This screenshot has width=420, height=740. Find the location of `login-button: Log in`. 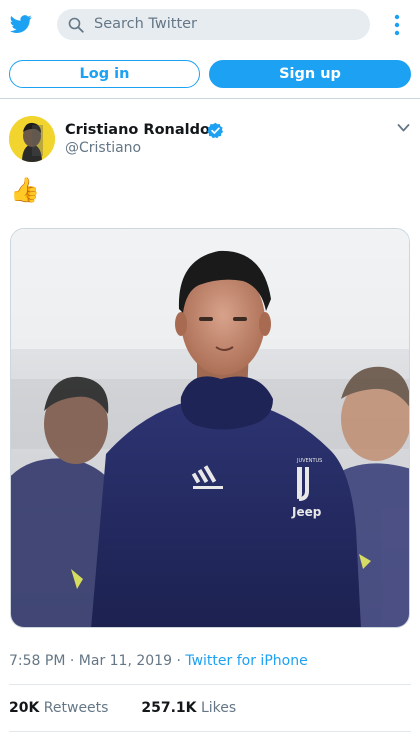

login-button: Log in is located at coordinates (104, 74).